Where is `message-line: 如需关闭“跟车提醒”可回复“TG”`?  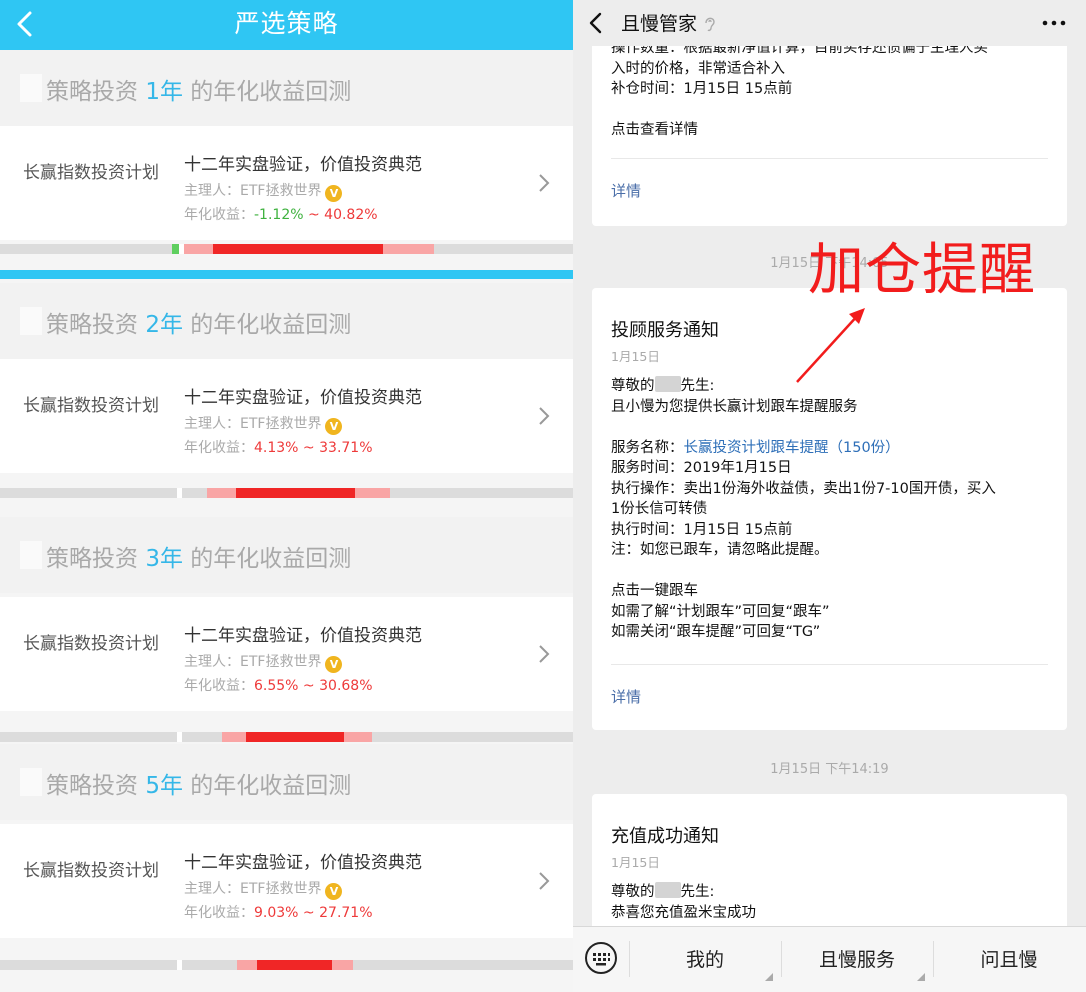 message-line: 如需关闭“跟车提醒”可回复“TG” is located at coordinates (716, 632).